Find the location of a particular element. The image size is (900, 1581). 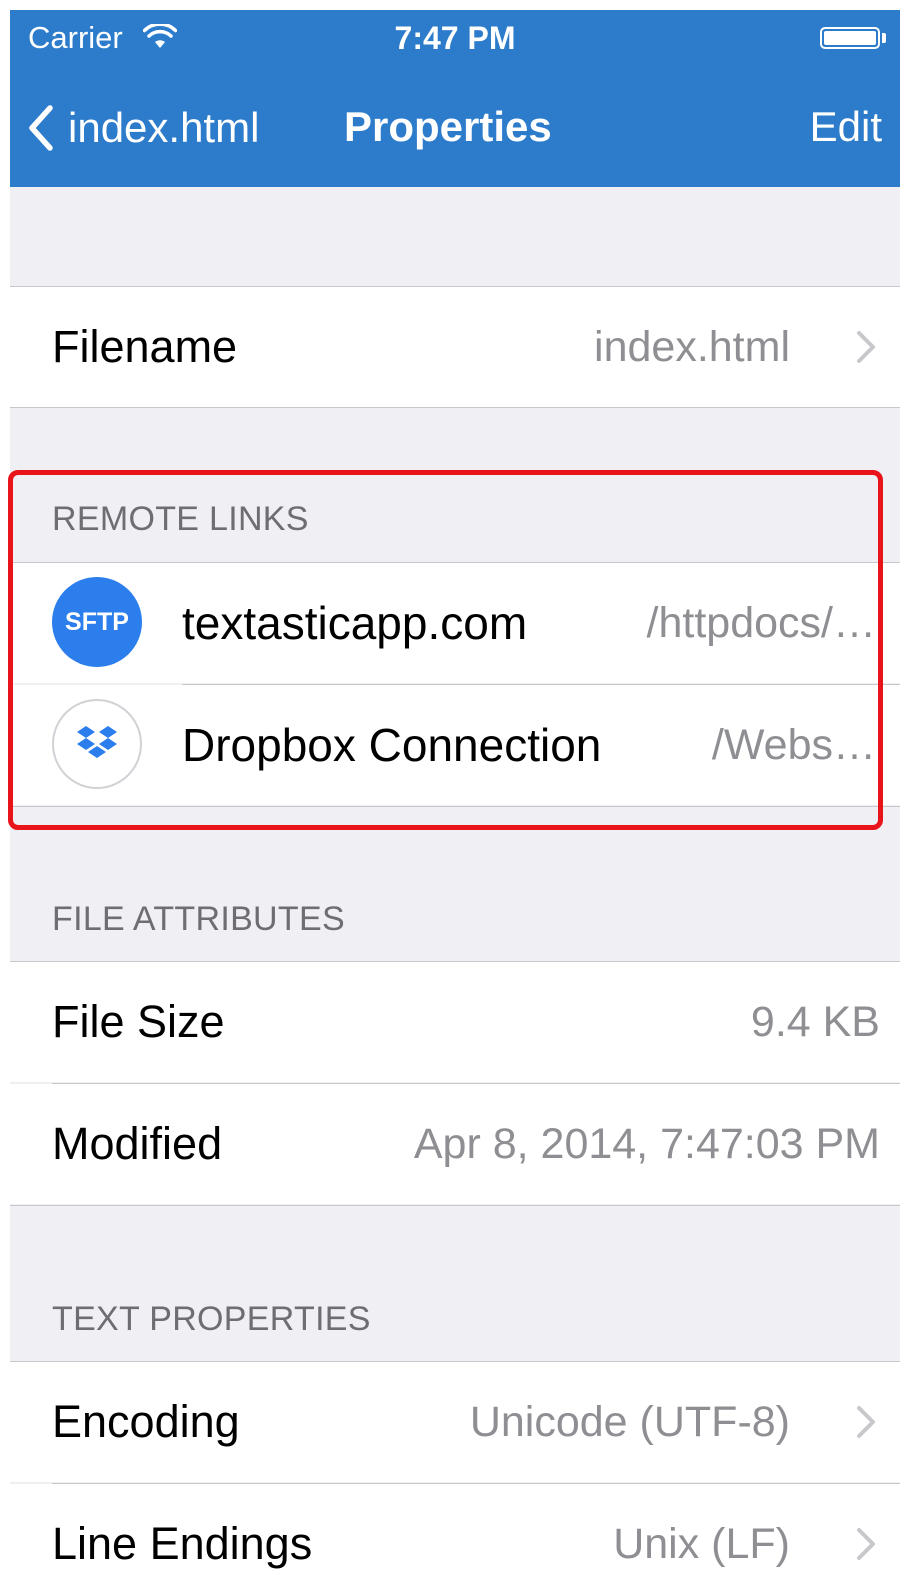

line-endings-label: Line Endings is located at coordinates (182, 1543).